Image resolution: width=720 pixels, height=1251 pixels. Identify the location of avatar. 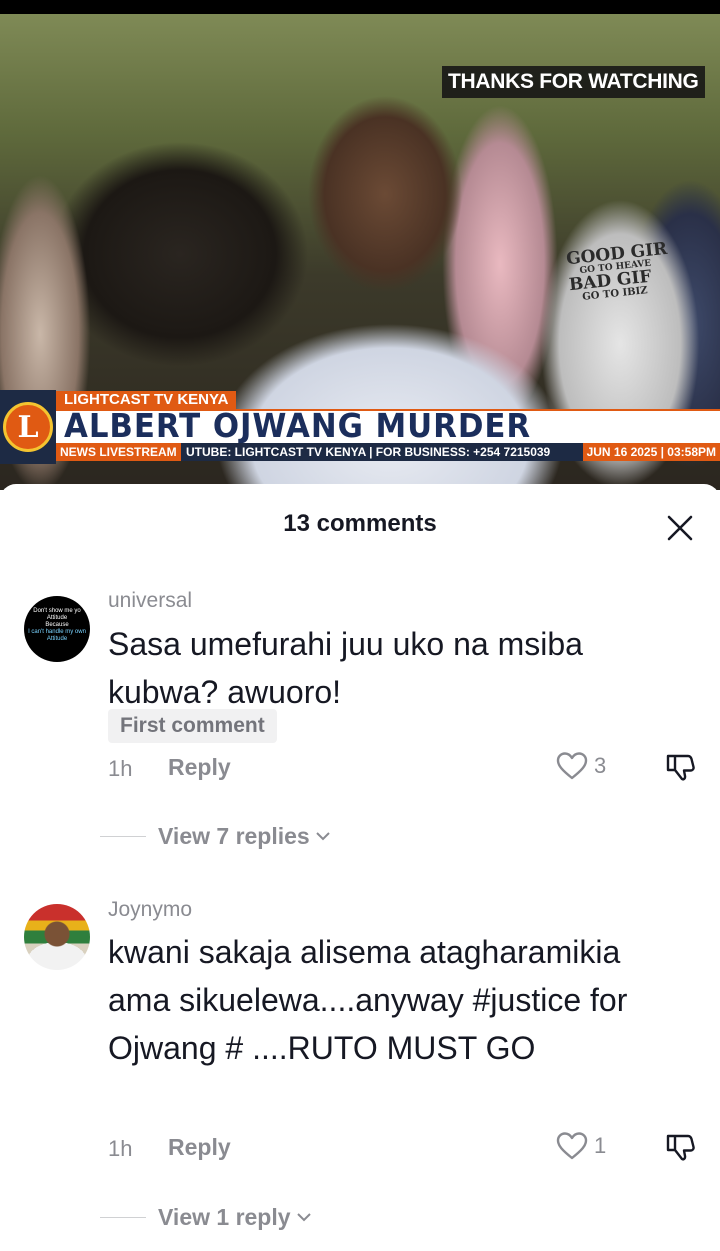
(57, 937).